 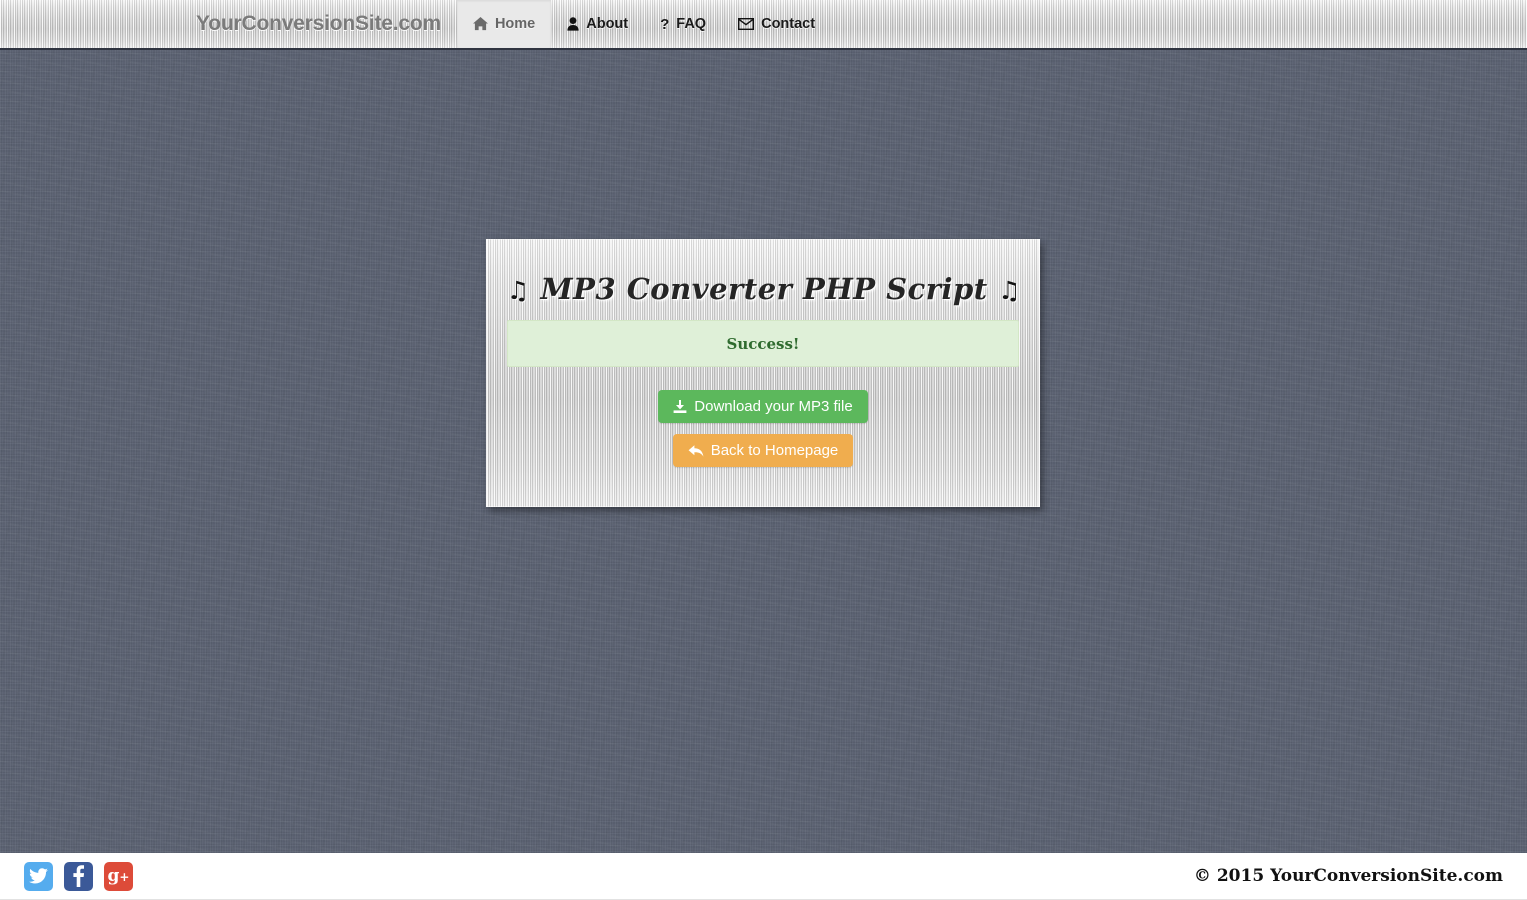 What do you see at coordinates (515, 24) in the screenshot?
I see `nav-item-label: Home` at bounding box center [515, 24].